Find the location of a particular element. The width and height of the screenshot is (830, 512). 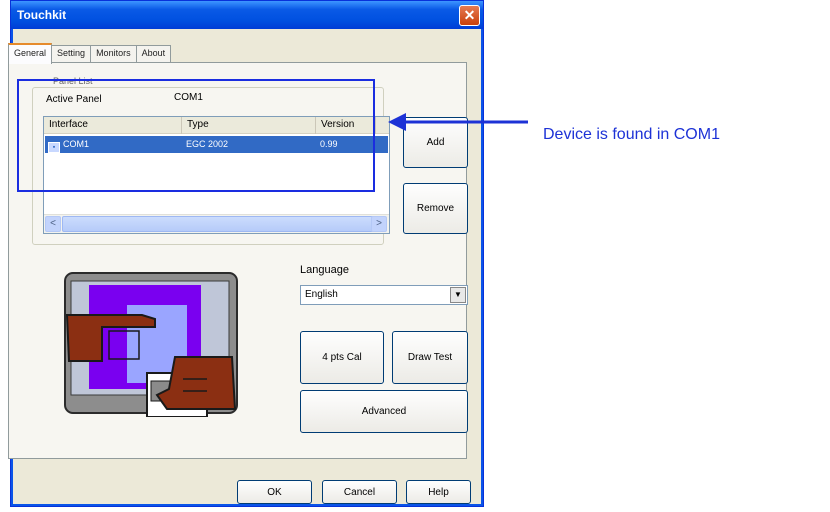

tab-strip: General Setting Monitors About is located at coordinates (90, 53).